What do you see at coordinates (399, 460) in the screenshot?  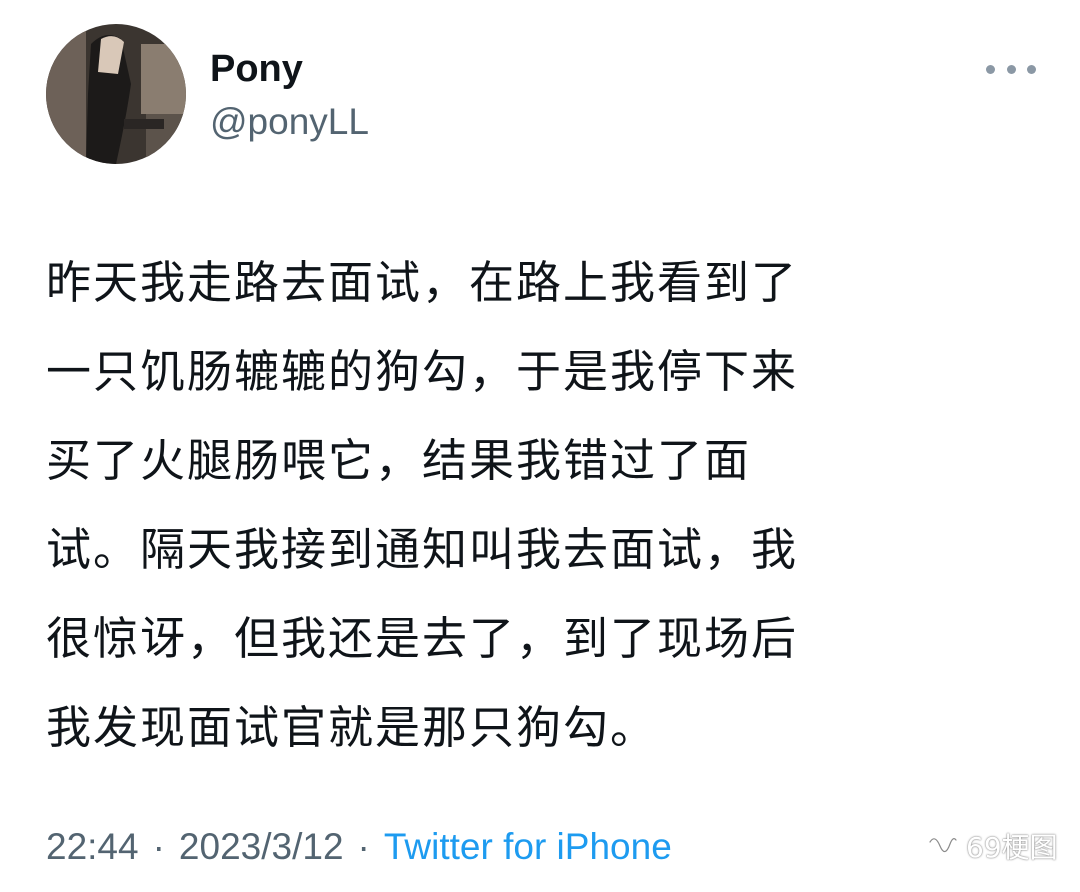 I see `tweet-line: 买了火腿肠喂它，结果我错过了面` at bounding box center [399, 460].